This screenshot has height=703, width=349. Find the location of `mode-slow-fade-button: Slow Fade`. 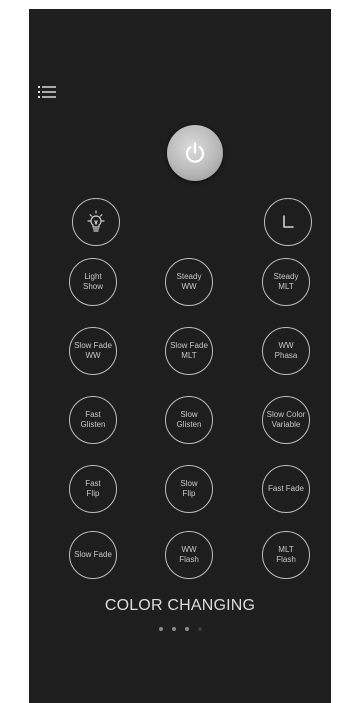

mode-slow-fade-button: Slow Fade is located at coordinates (93, 555).